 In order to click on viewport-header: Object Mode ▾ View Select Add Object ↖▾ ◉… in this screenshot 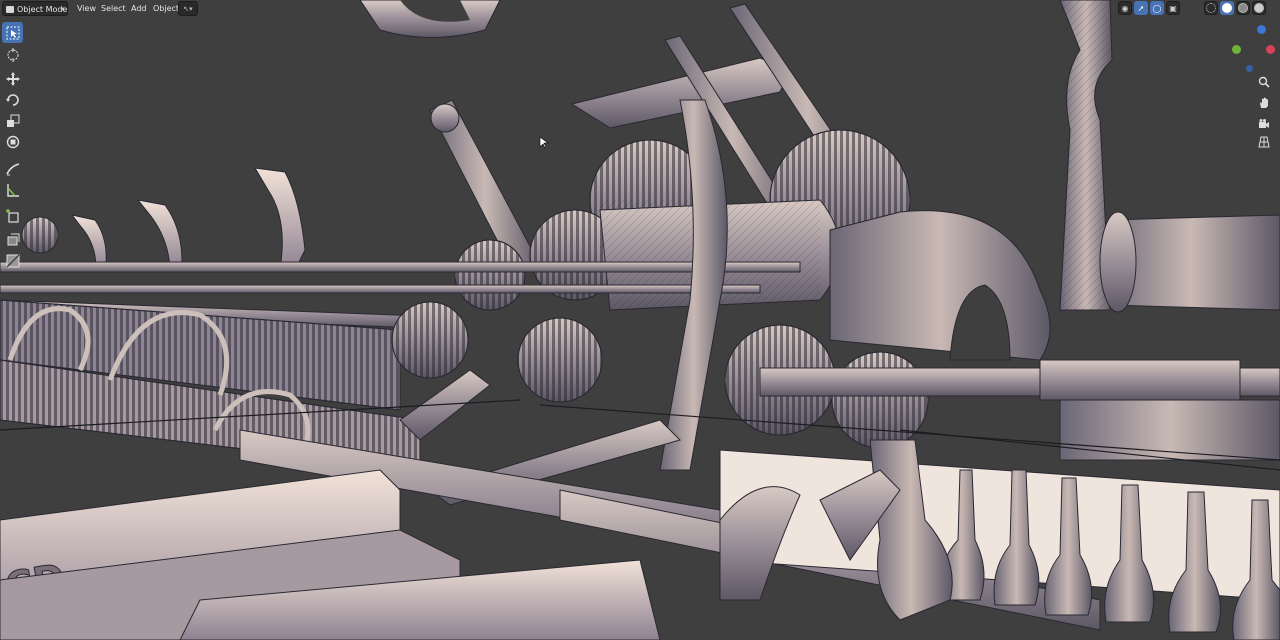, I will do `click(640, 8)`.